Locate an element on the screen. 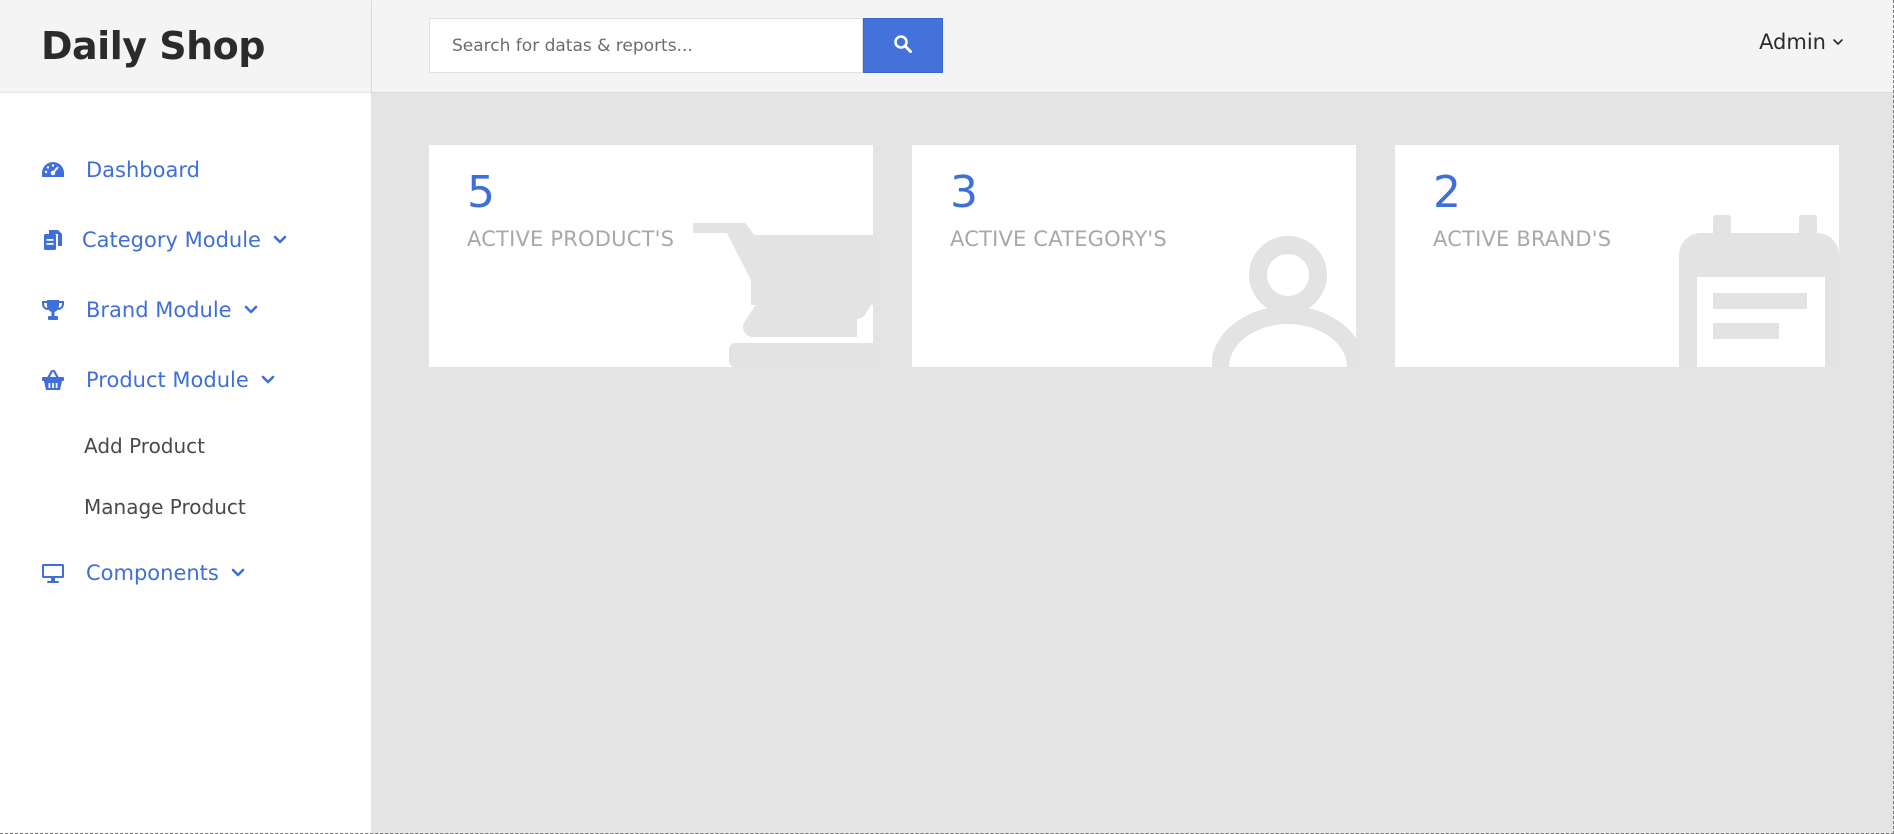  basket-icon is located at coordinates (53, 380).